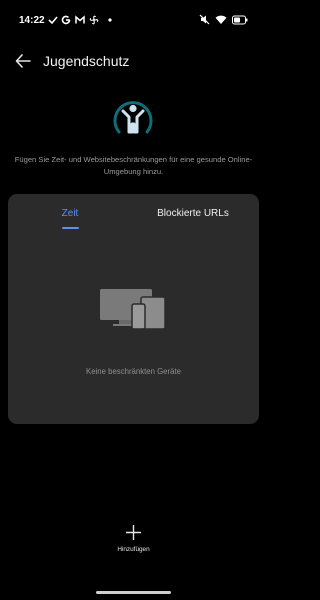 Image resolution: width=320 pixels, height=600 pixels. Describe the element at coordinates (53, 20) in the screenshot. I see `check-icon` at that location.